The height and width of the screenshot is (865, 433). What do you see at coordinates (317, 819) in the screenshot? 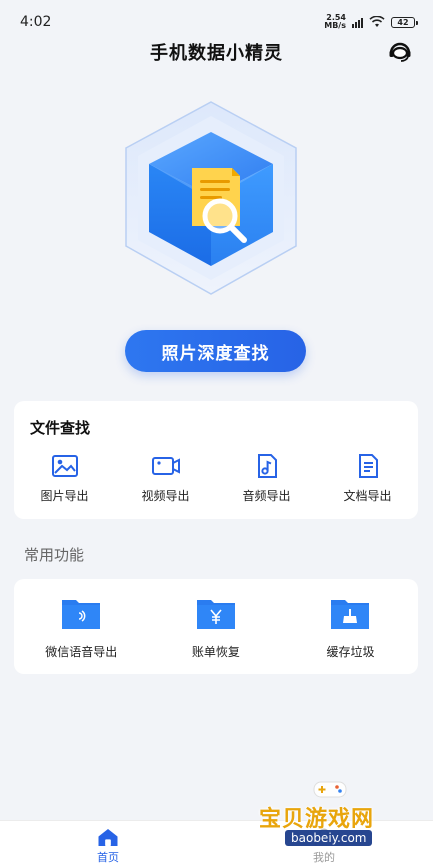
I see `watermark-text: 宝贝游戏网` at bounding box center [317, 819].